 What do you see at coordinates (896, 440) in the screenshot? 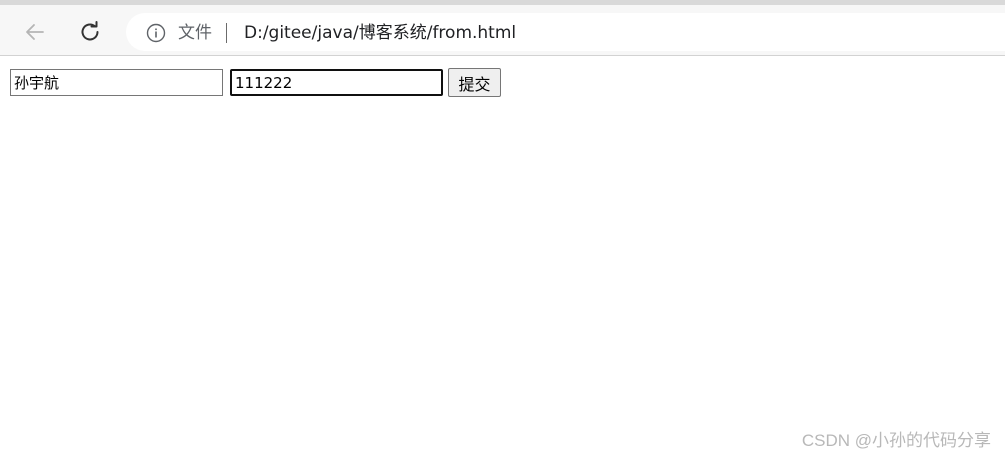
I see `watermark: CSDN @小孙的代码分享` at bounding box center [896, 440].